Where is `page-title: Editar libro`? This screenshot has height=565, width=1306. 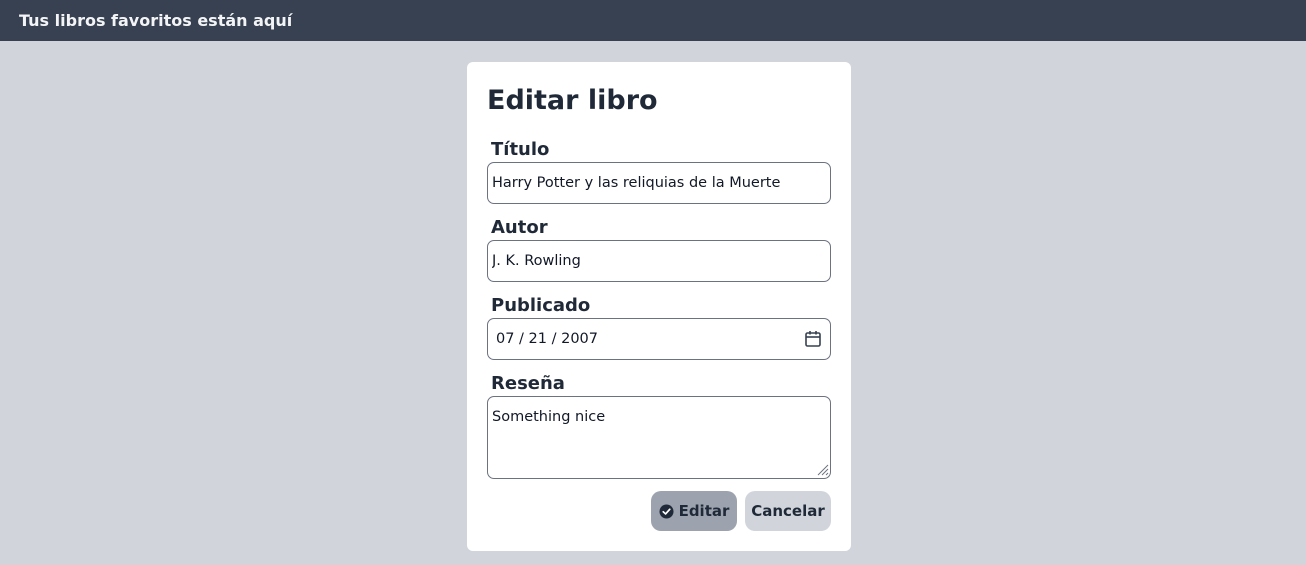 page-title: Editar libro is located at coordinates (572, 100).